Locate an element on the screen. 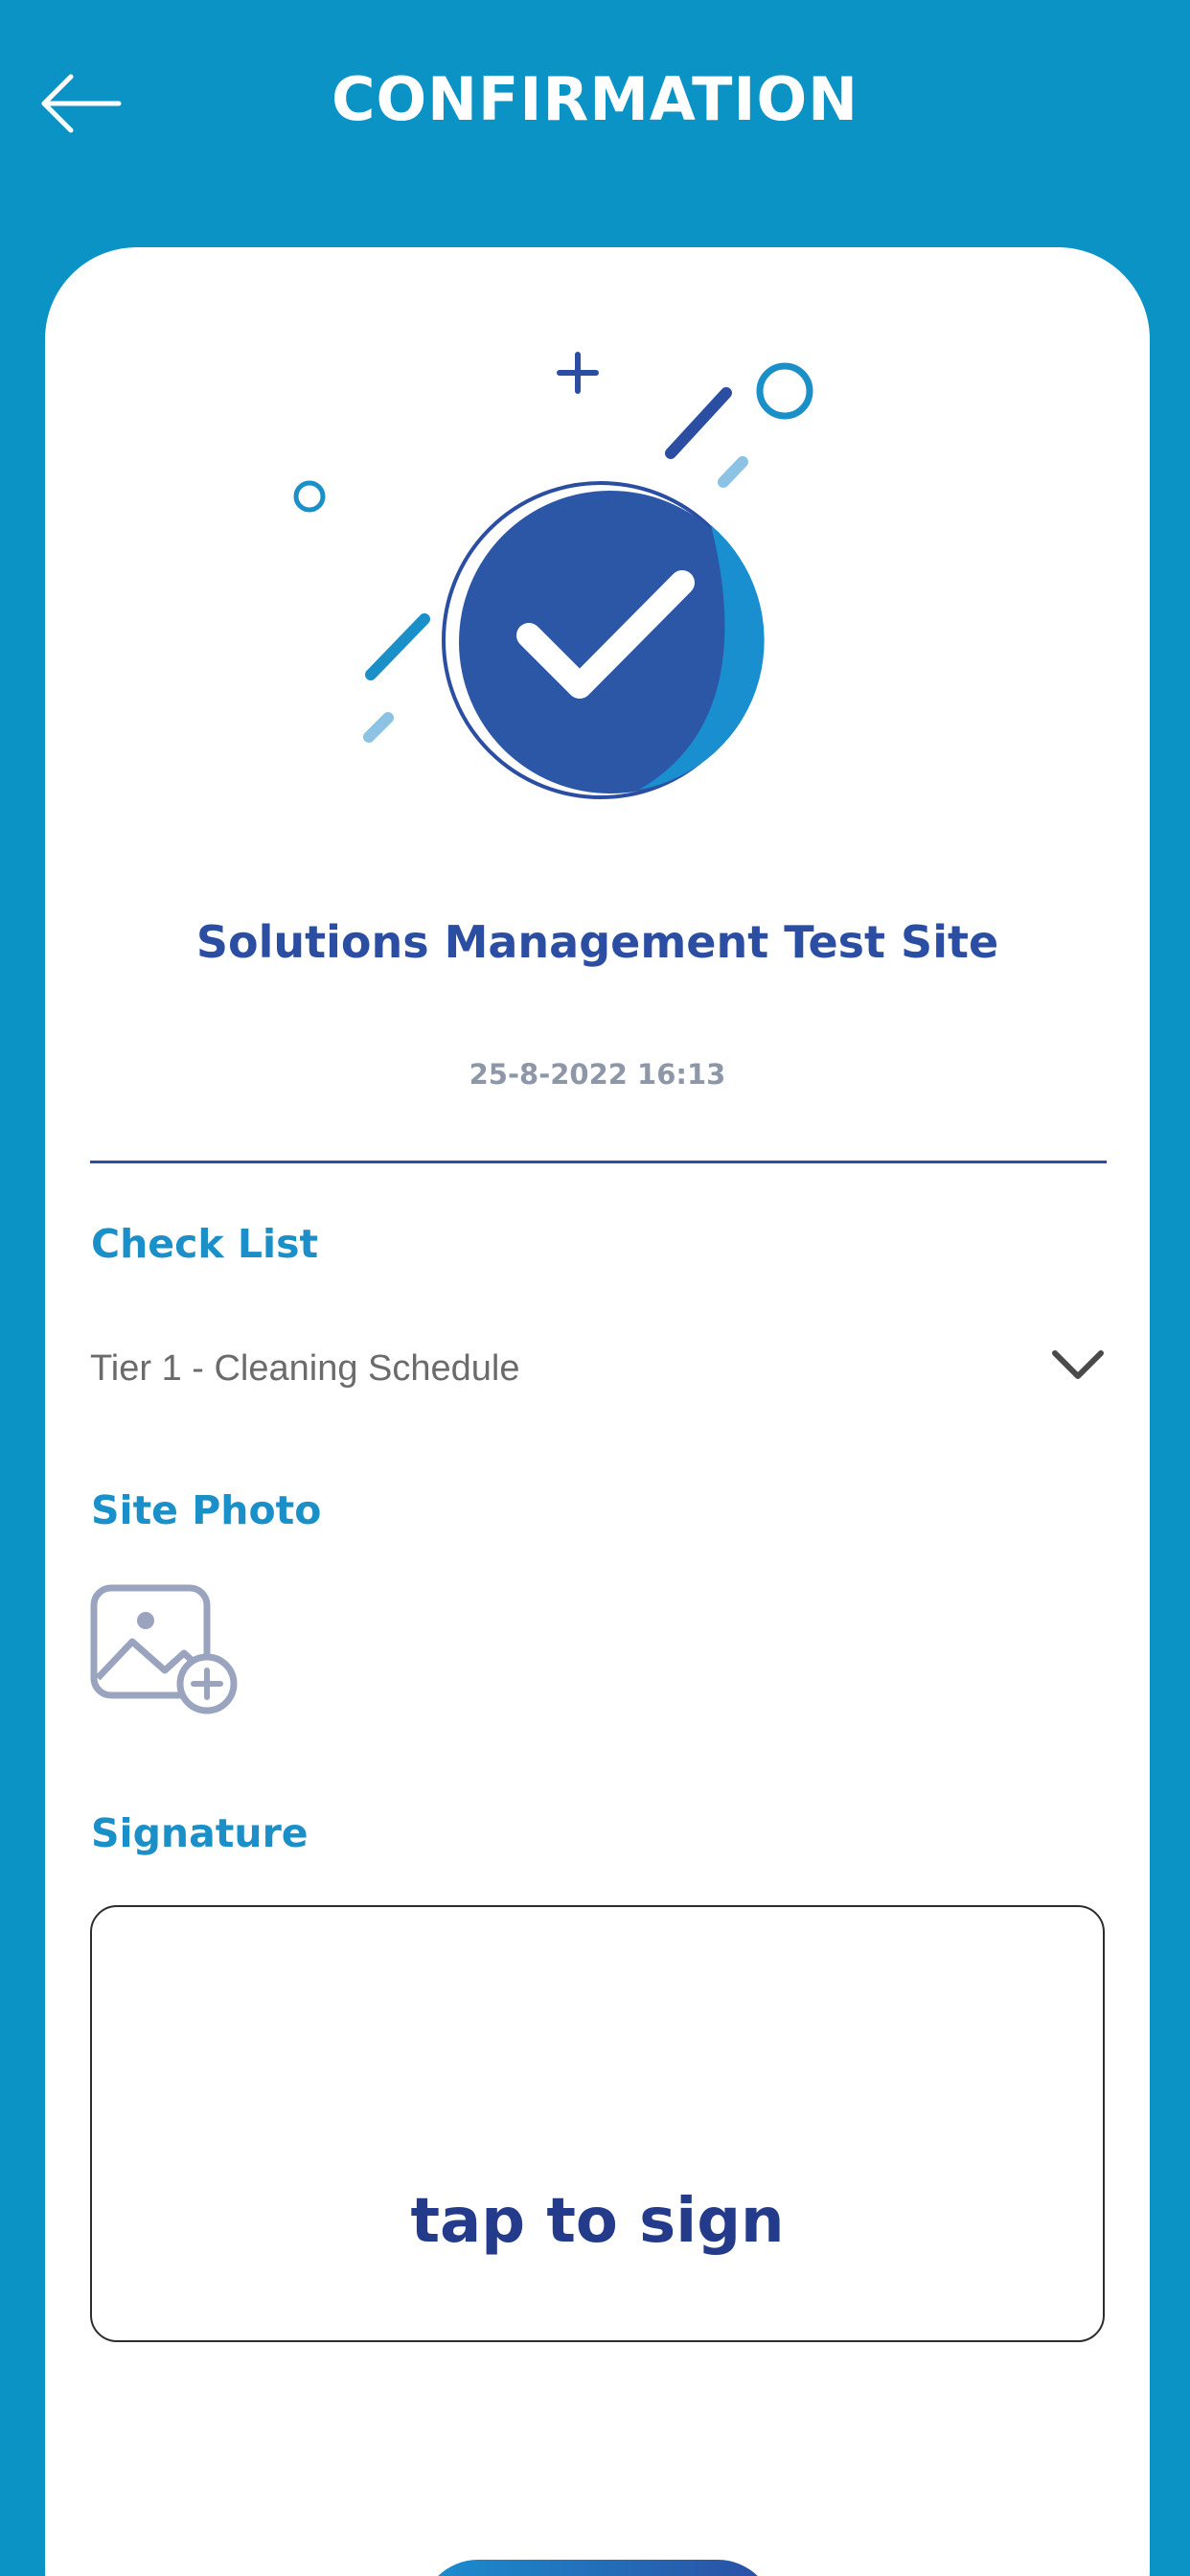 Image resolution: width=1190 pixels, height=2576 pixels. signature-label: Signature is located at coordinates (200, 1833).